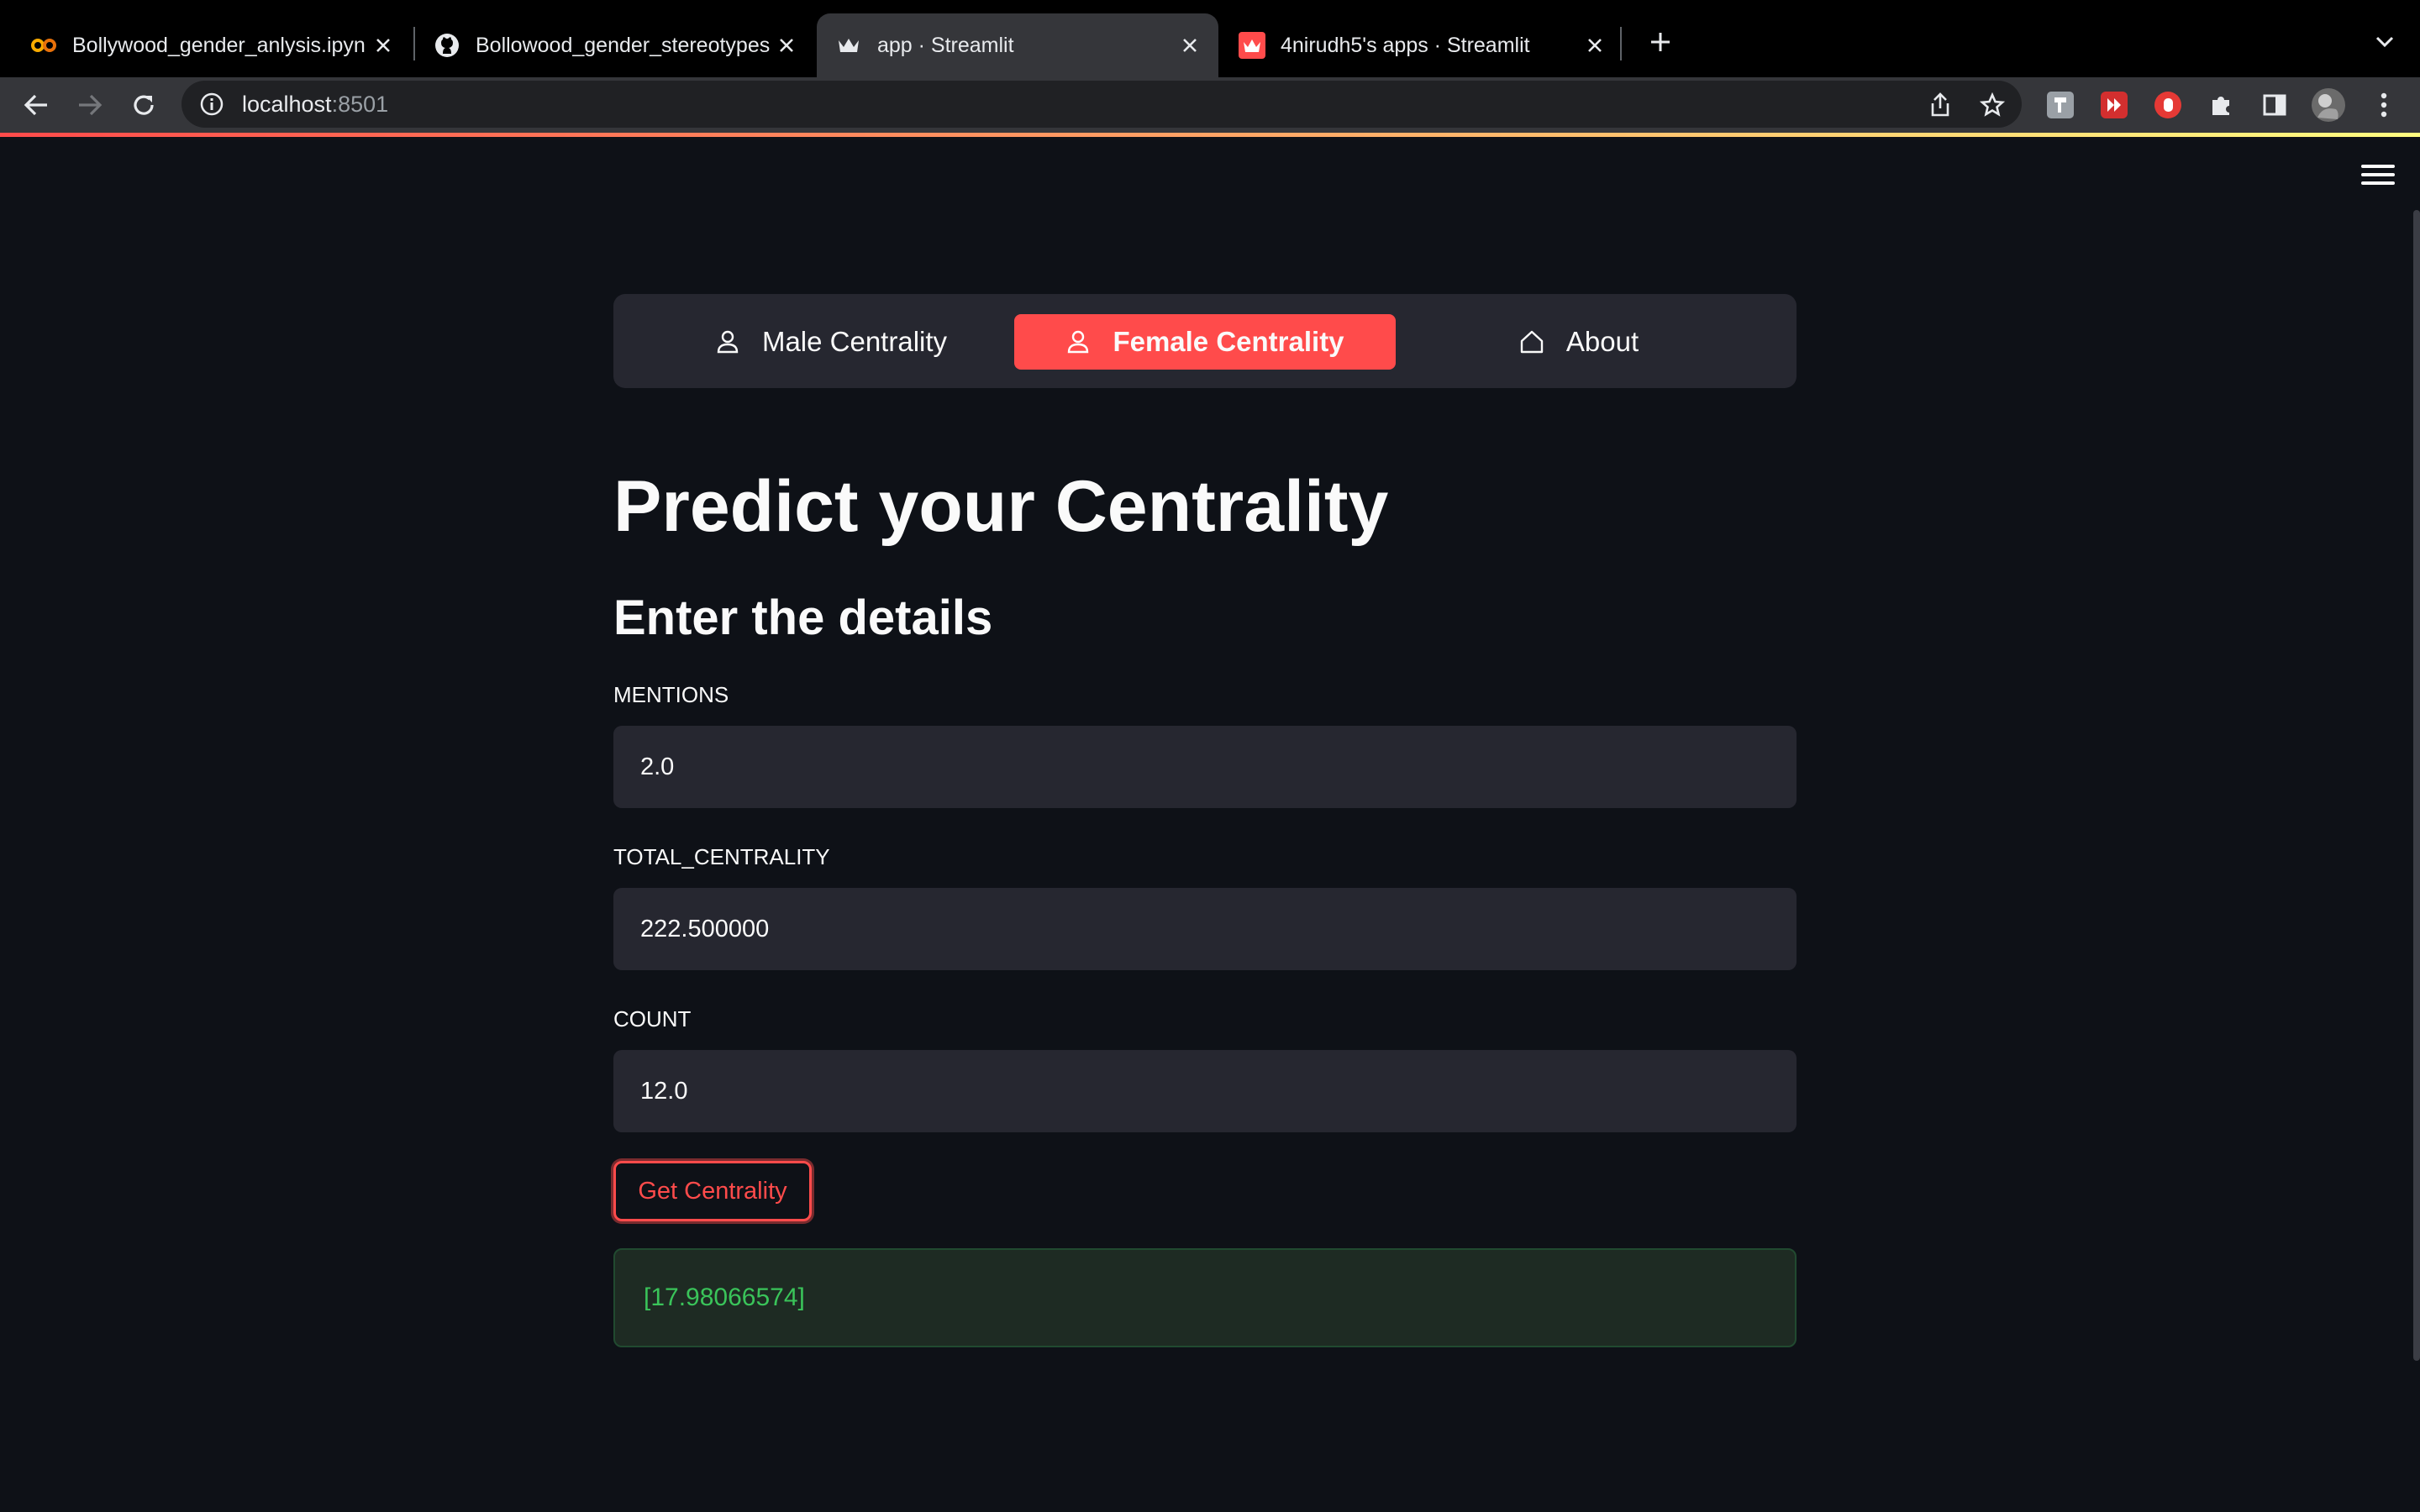 The image size is (2420, 1512). I want to click on info-icon, so click(211, 104).